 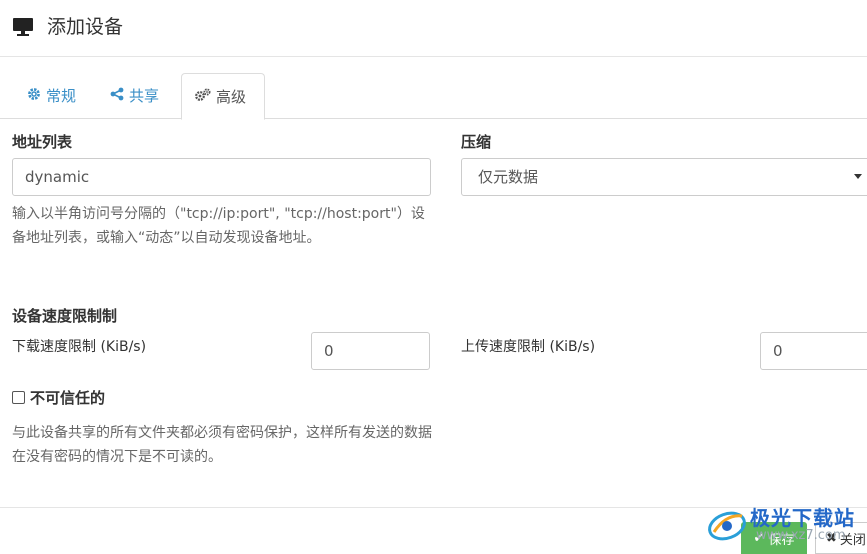 What do you see at coordinates (433, 96) in the screenshot?
I see `tab-bar: 常规 共享 高级` at bounding box center [433, 96].